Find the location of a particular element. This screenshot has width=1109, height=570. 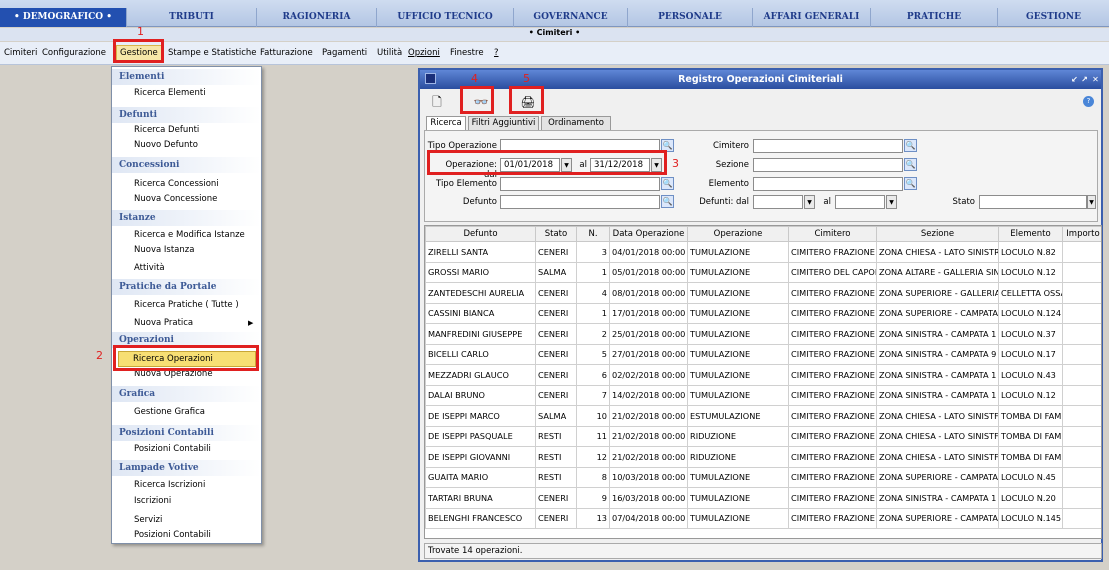

stato-select is located at coordinates (1033, 202).